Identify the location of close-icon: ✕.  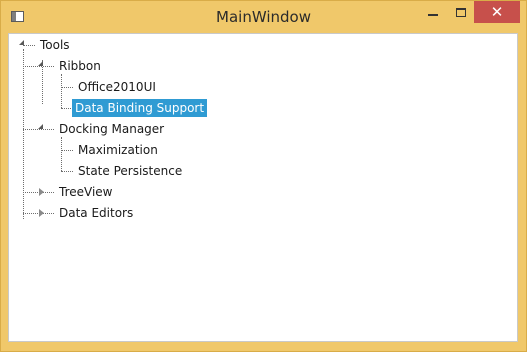
(497, 11).